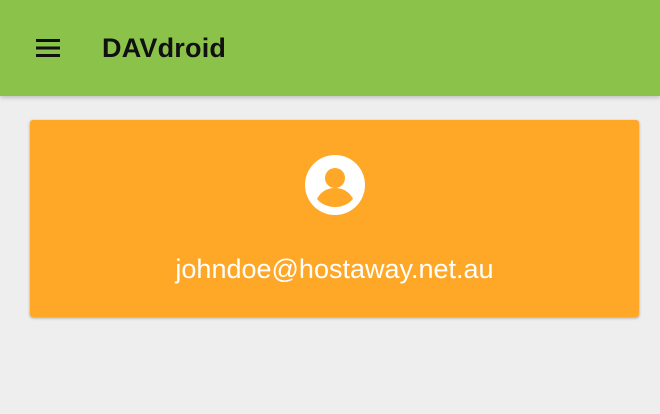  I want to click on app-title: DAVdroid, so click(164, 48).